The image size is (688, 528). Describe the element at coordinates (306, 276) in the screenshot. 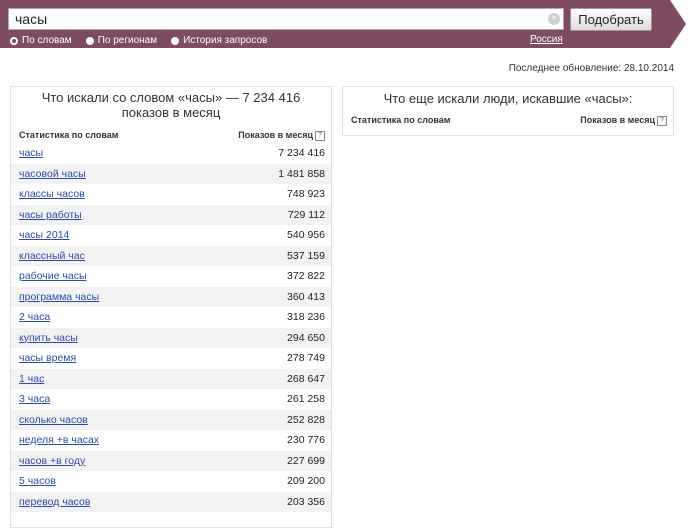

I see `impressions-count: 372 822` at that location.